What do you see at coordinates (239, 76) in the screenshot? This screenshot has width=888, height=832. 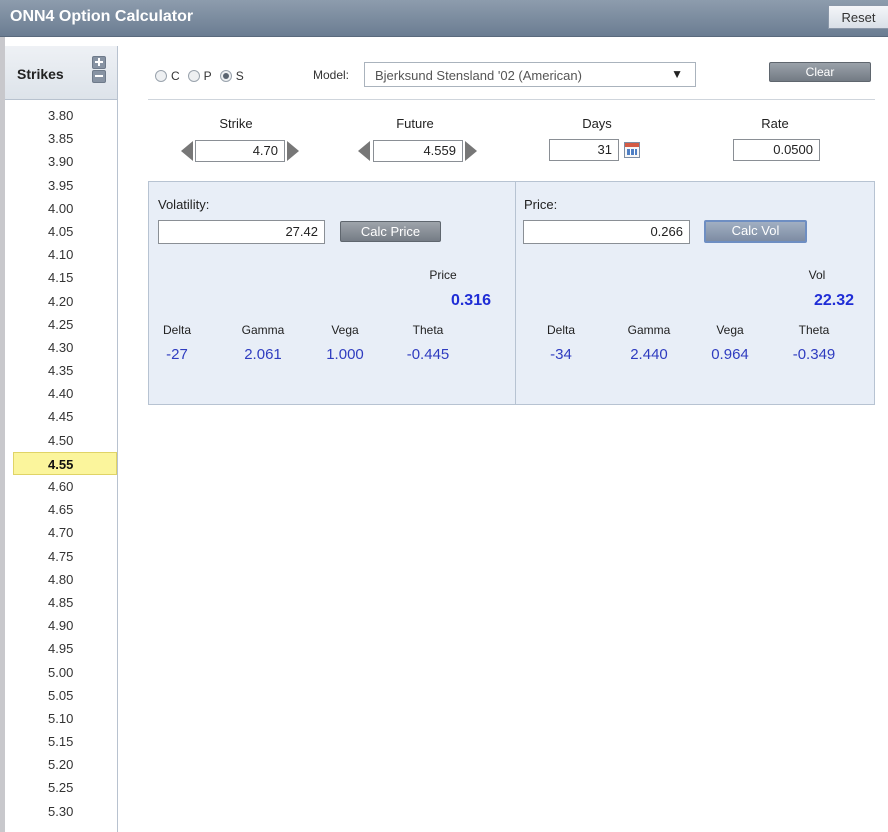 I see `radio-straddle-label: S` at bounding box center [239, 76].